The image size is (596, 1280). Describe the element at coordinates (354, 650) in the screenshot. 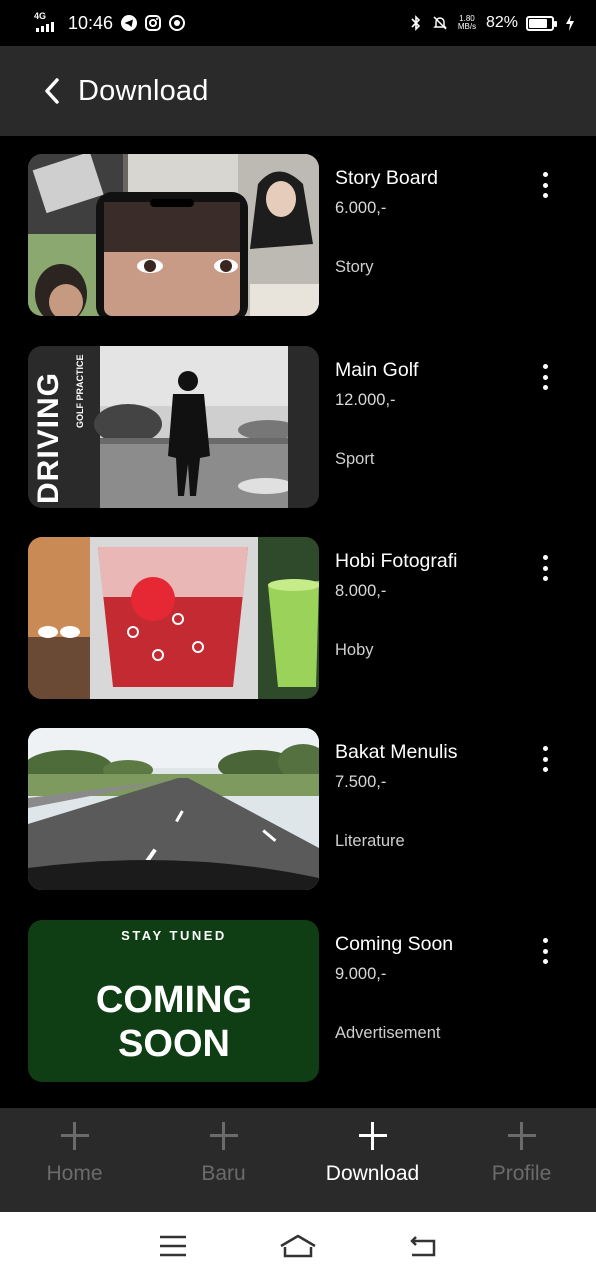

I see `item-category: Hoby` at that location.